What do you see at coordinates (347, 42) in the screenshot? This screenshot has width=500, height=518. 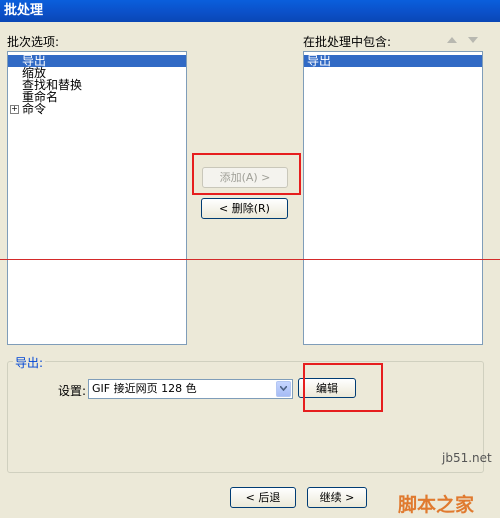 I see `included-label: 在批处理中包含:` at bounding box center [347, 42].